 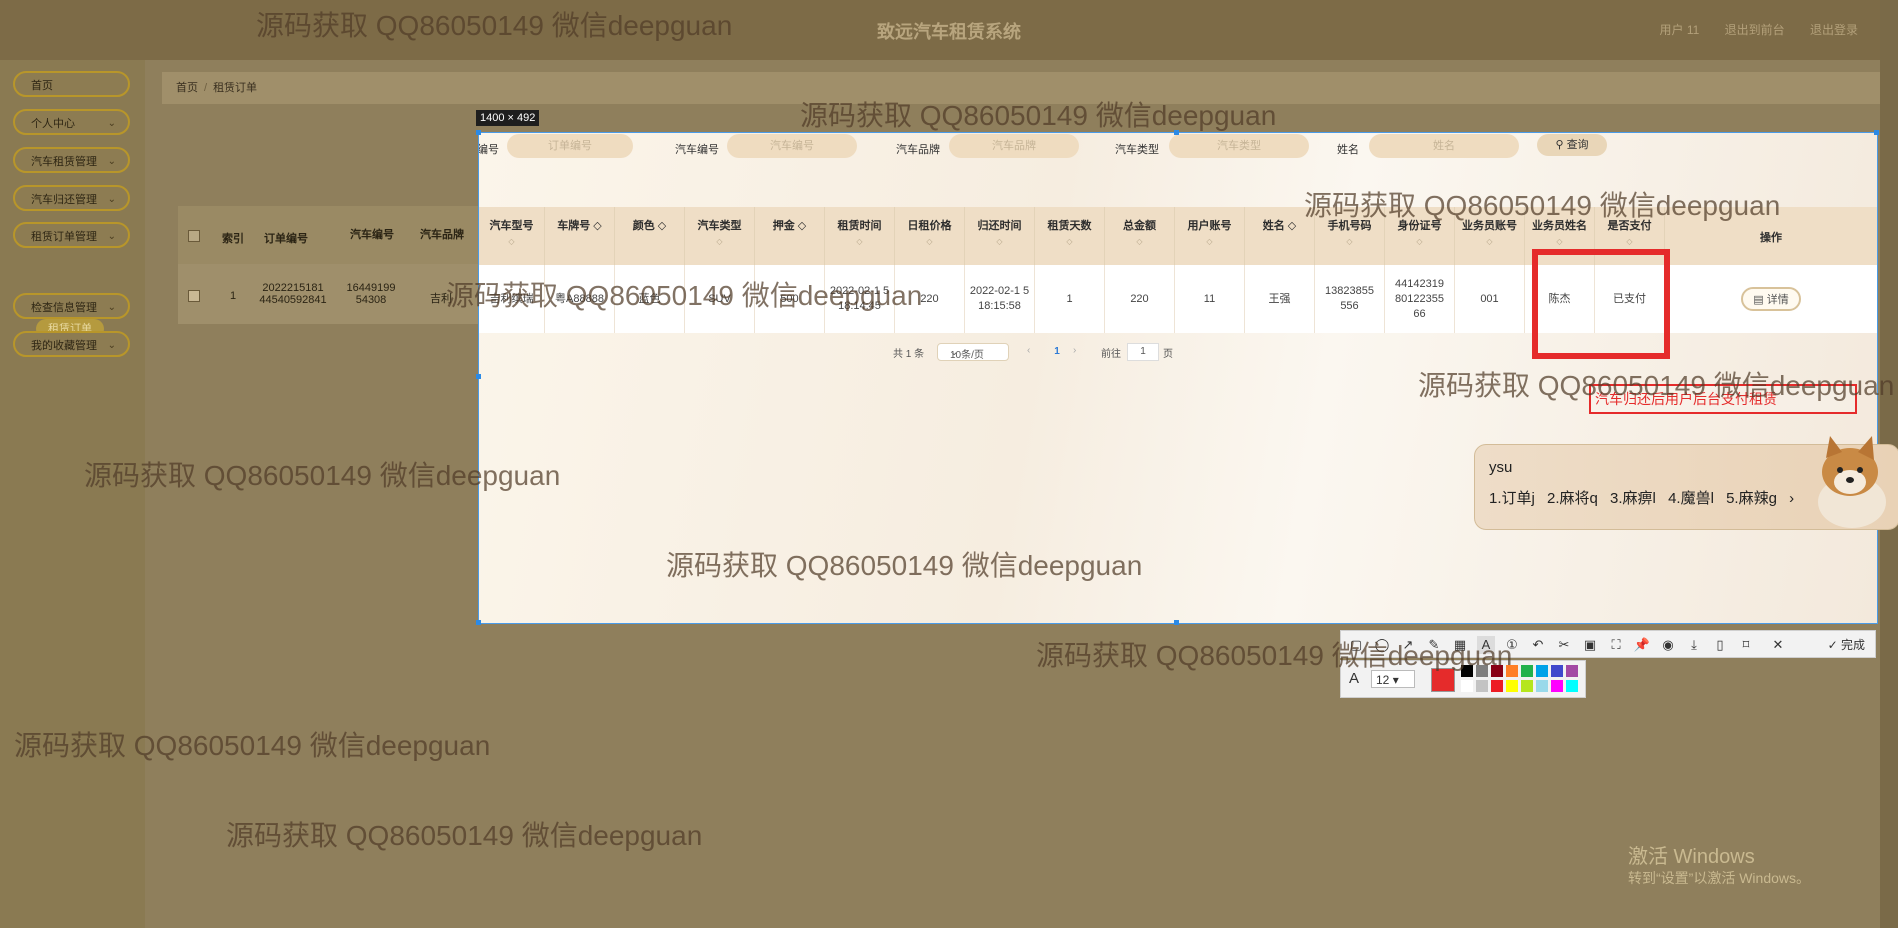 I want to click on checkbox, so click(x=194, y=236).